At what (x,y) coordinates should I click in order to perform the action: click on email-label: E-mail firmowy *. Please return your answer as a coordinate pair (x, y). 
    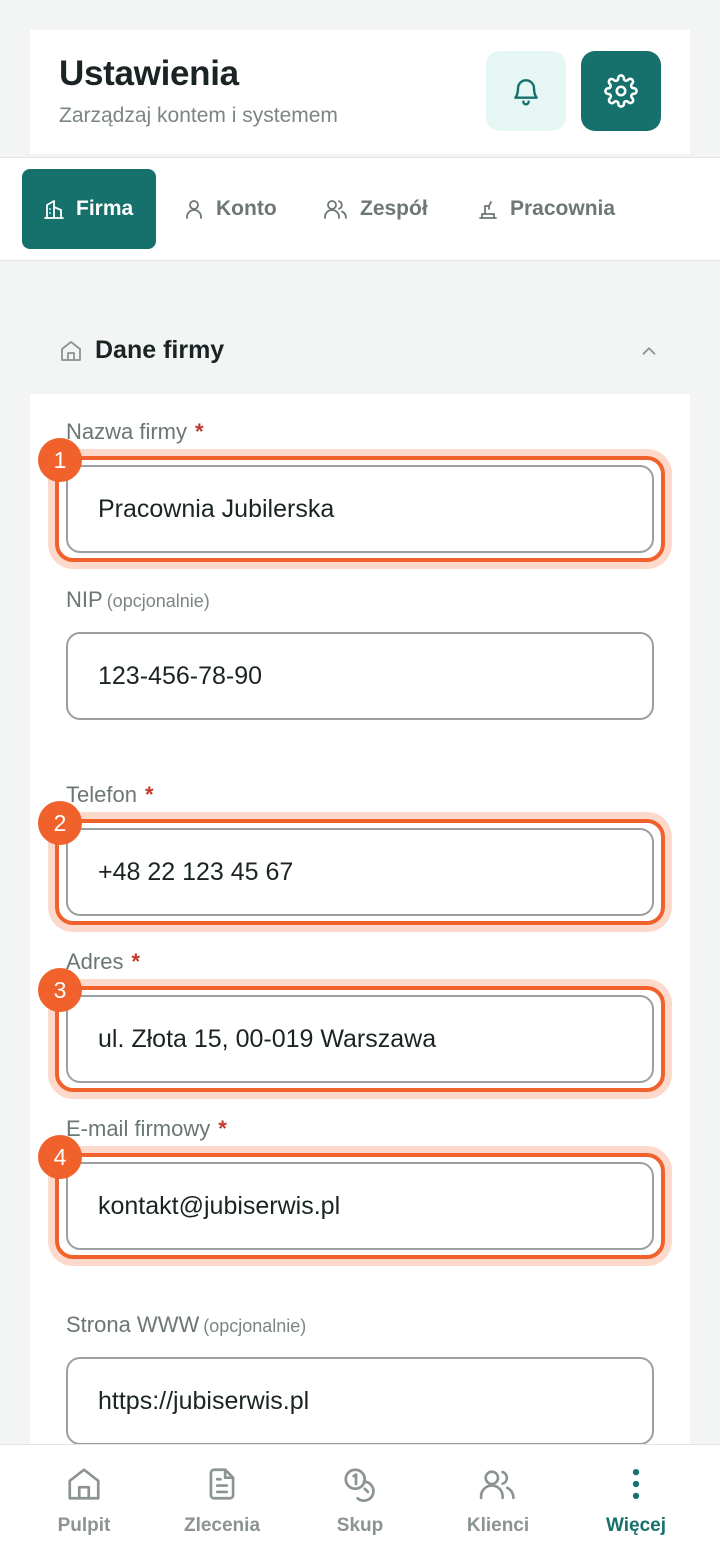
    Looking at the image, I should click on (146, 1128).